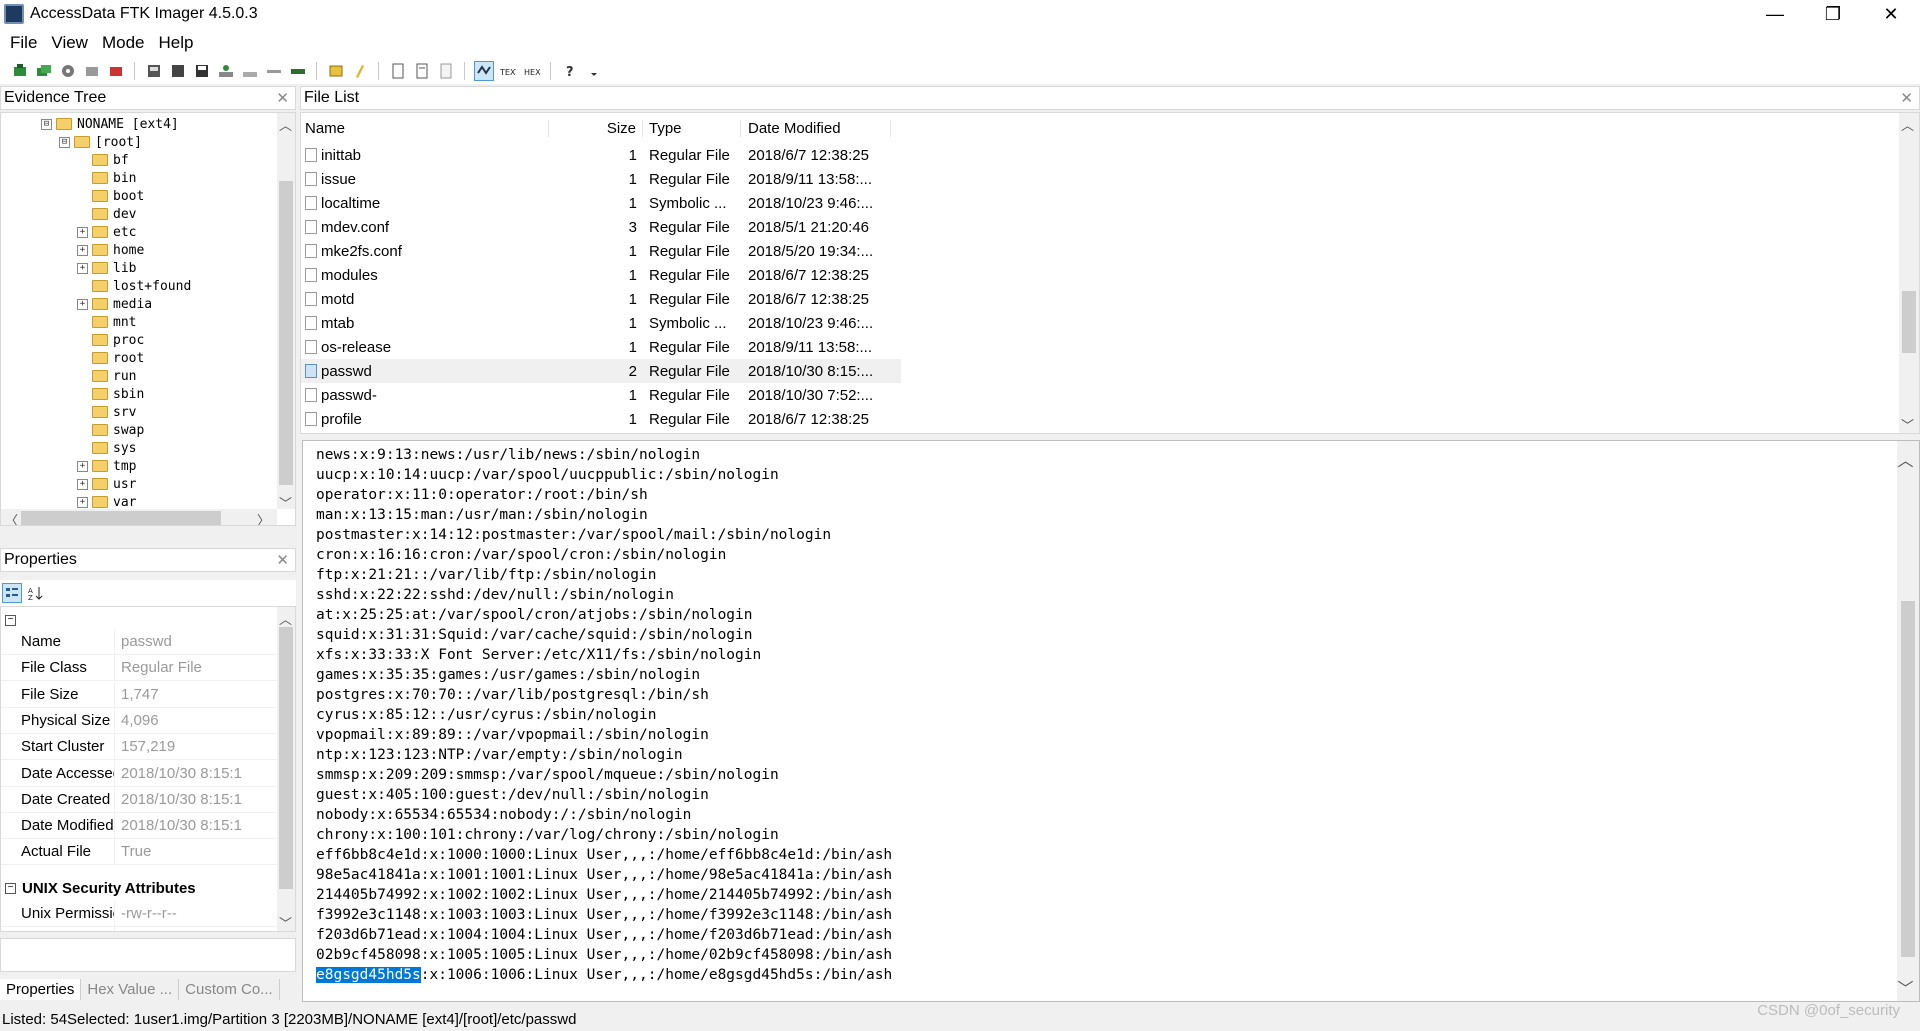  Describe the element at coordinates (106, 412) in the screenshot. I see `tree-node: srv` at that location.